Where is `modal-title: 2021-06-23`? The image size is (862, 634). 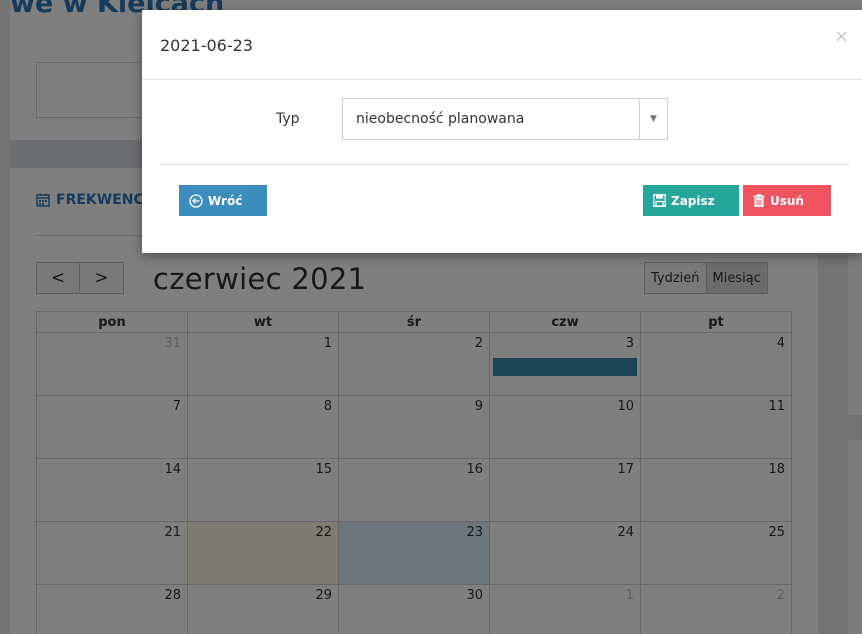 modal-title: 2021-06-23 is located at coordinates (206, 45).